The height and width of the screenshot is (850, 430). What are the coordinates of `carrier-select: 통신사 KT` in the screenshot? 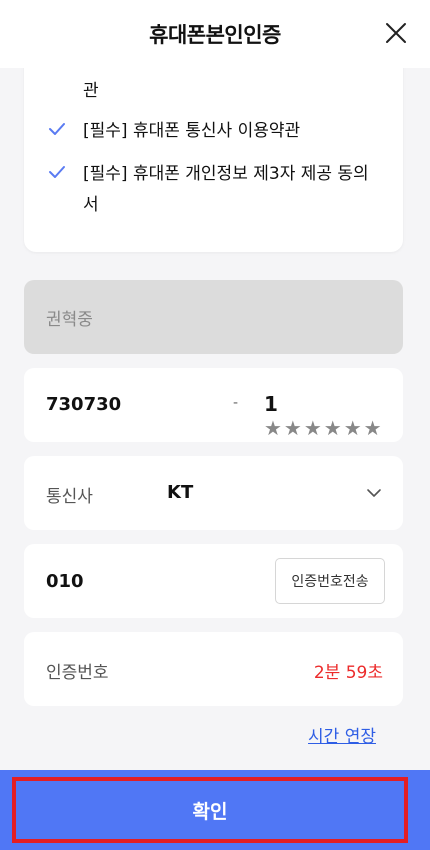 It's located at (213, 493).